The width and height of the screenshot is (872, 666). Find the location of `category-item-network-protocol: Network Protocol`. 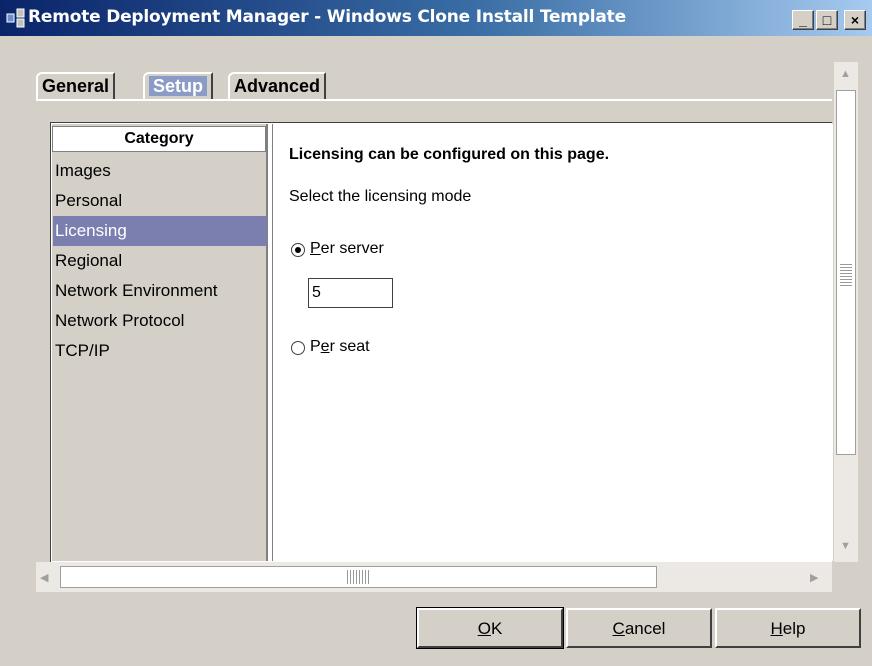

category-item-network-protocol: Network Protocol is located at coordinates (160, 321).